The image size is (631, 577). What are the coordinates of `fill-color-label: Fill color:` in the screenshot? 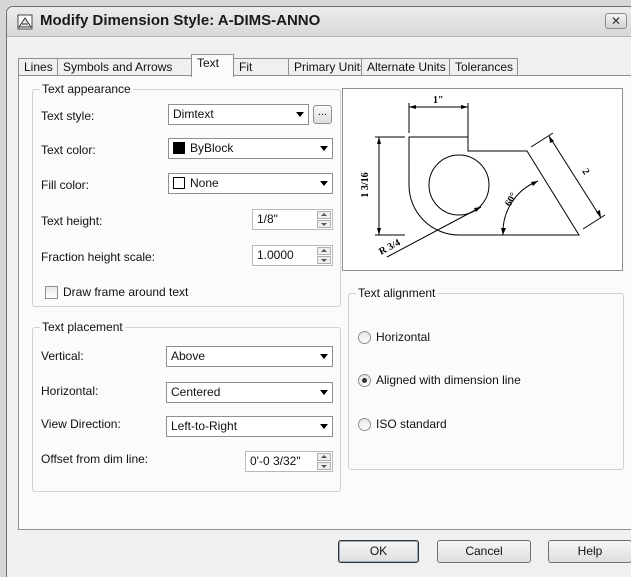 It's located at (65, 185).